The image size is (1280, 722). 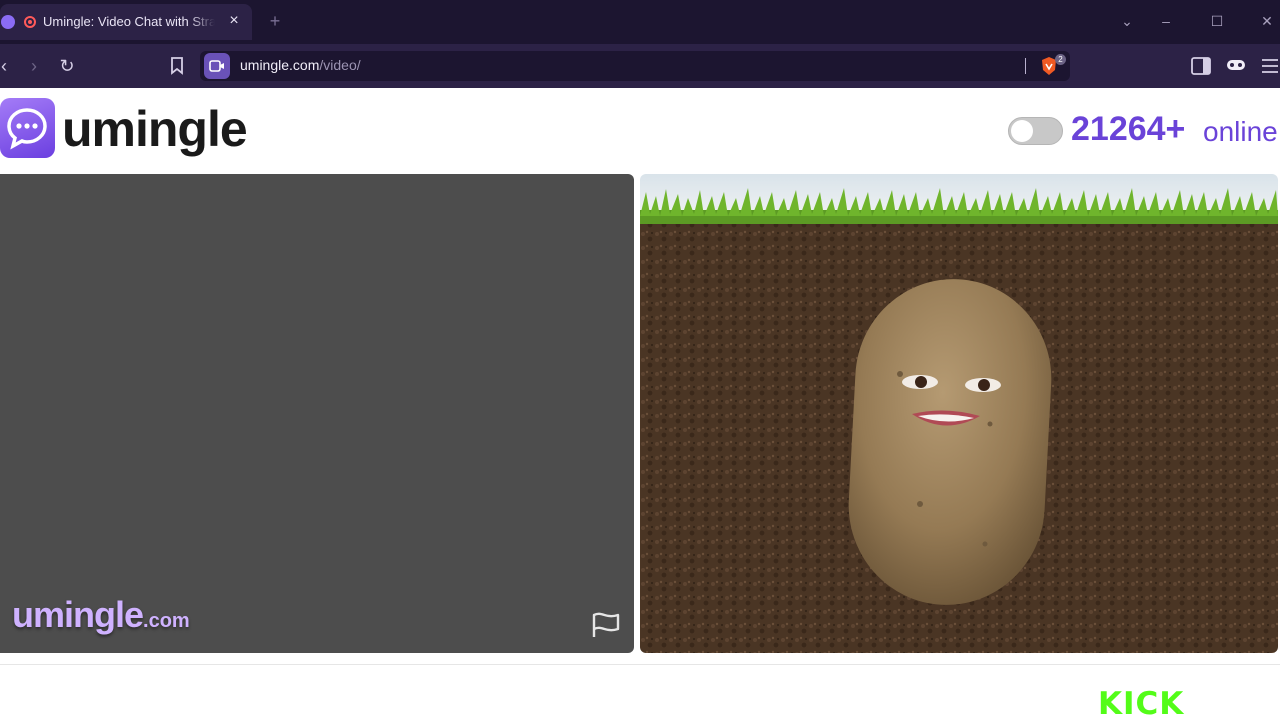 What do you see at coordinates (1201, 66) in the screenshot?
I see `sidebar-icon` at bounding box center [1201, 66].